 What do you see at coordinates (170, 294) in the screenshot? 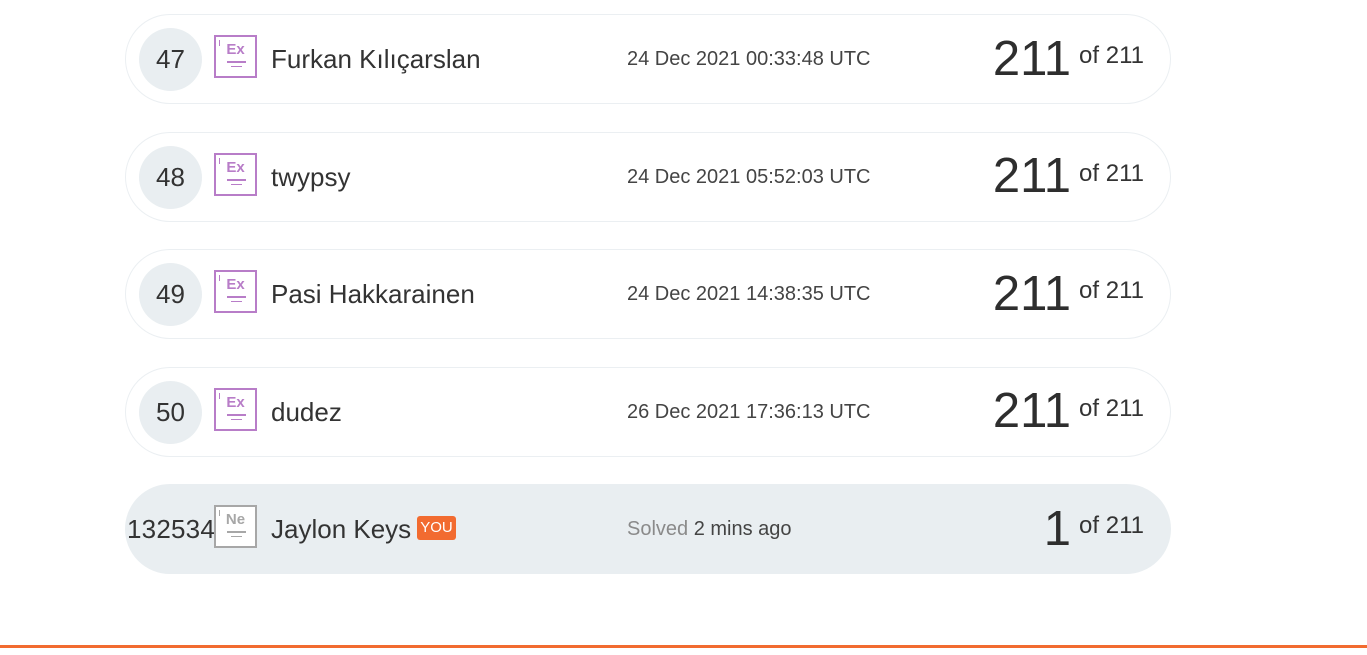
I see `rank-circle: 49` at bounding box center [170, 294].